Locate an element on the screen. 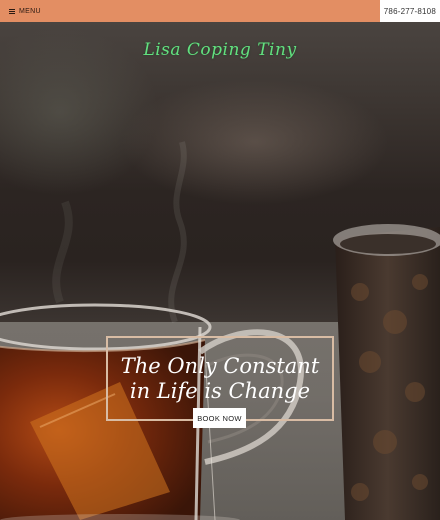  menu-label: MENU is located at coordinates (30, 11).